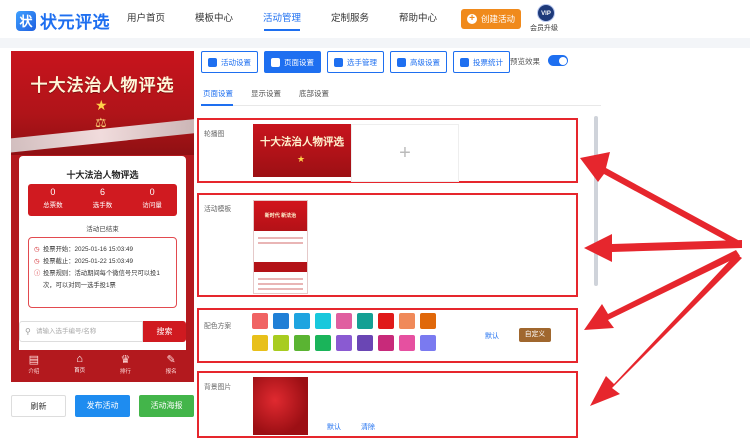 The image size is (750, 442). I want to click on home-icon: ⌂, so click(79, 359).